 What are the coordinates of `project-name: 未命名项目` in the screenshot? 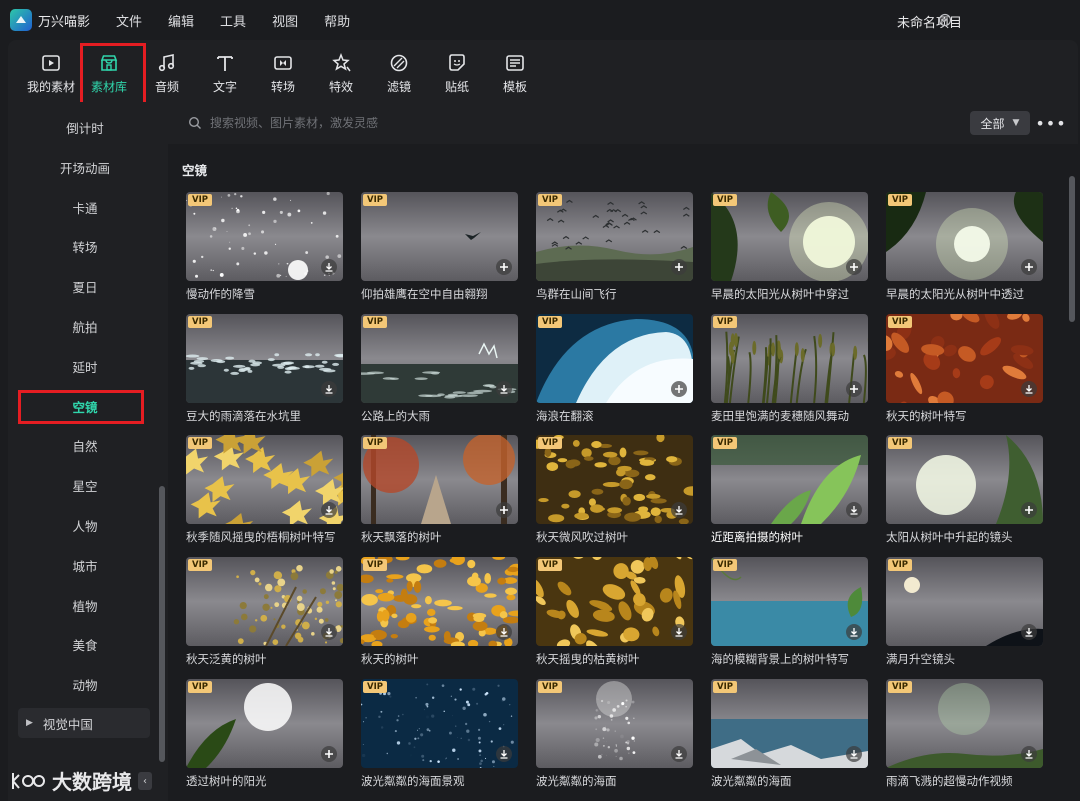 It's located at (929, 21).